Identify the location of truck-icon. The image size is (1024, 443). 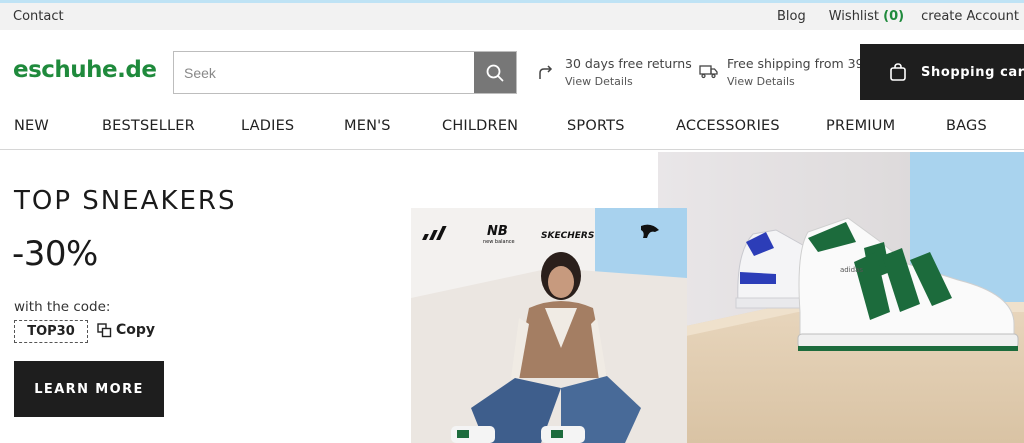
(708, 73).